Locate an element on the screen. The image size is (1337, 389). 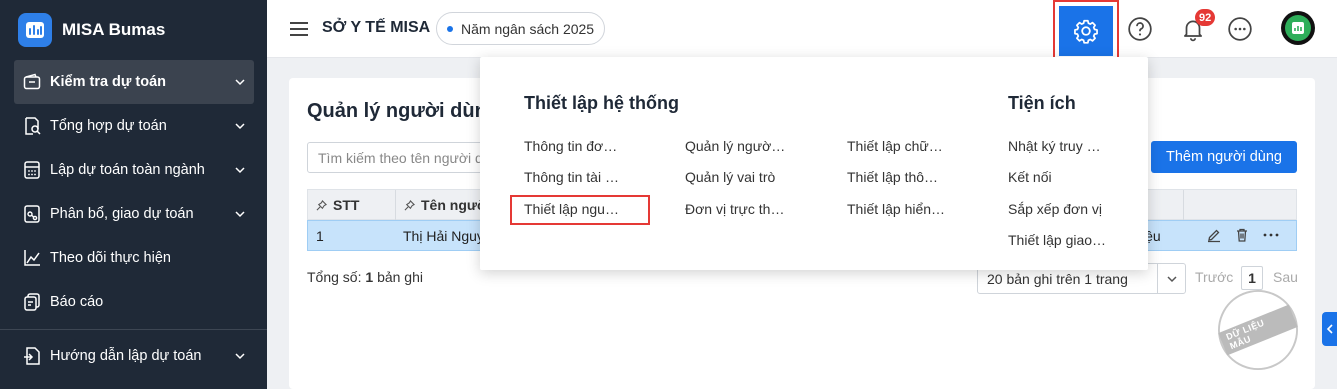
line-chart-icon is located at coordinates (32, 258).